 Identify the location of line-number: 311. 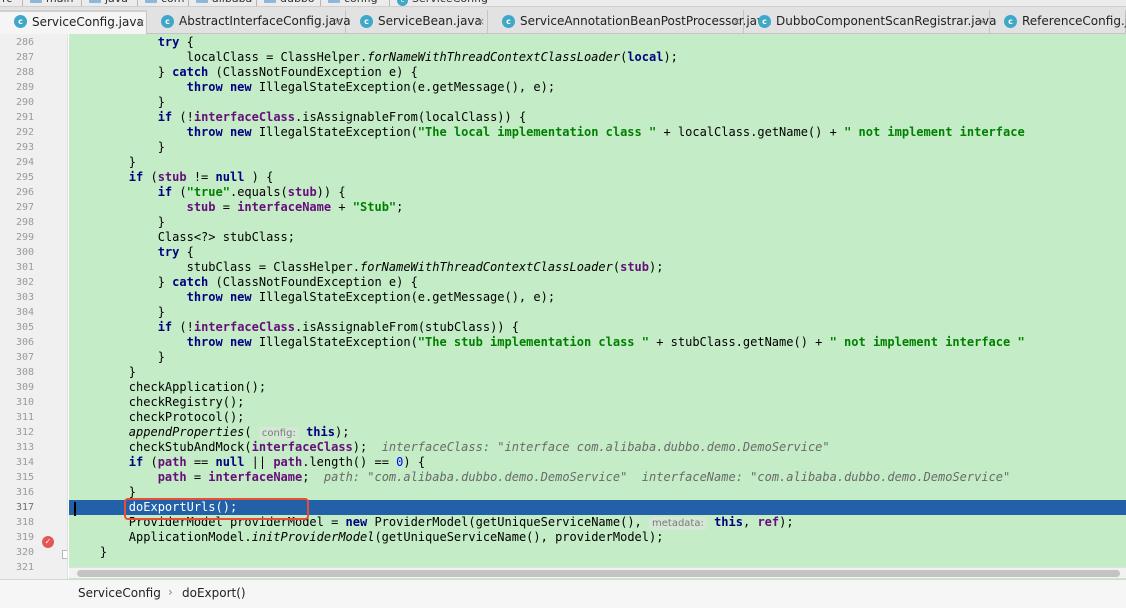
(17, 417).